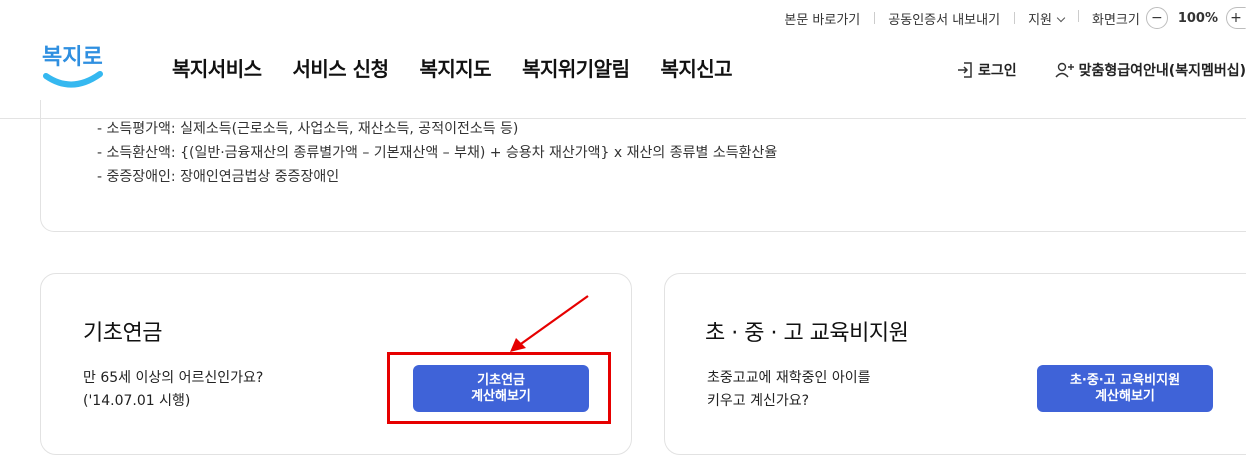  I want to click on criteria-severe-disability: - 중증장애인: 장애인연금법상 중증장애인, so click(218, 177).